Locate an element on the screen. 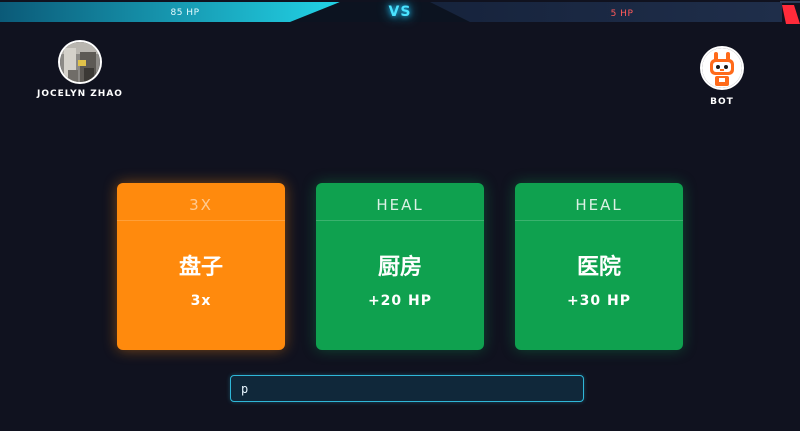 Image resolution: width=800 pixels, height=431 pixels. player-right: BOT is located at coordinates (722, 78).